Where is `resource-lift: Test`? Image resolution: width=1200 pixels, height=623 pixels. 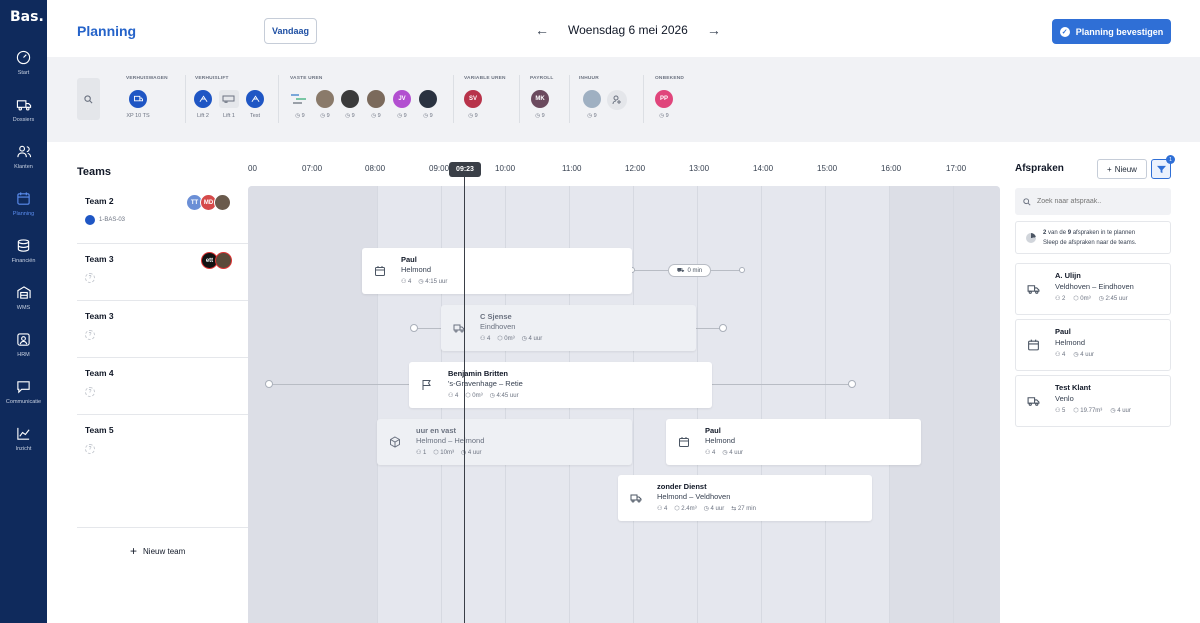
resource-lift: Test is located at coordinates (255, 104).